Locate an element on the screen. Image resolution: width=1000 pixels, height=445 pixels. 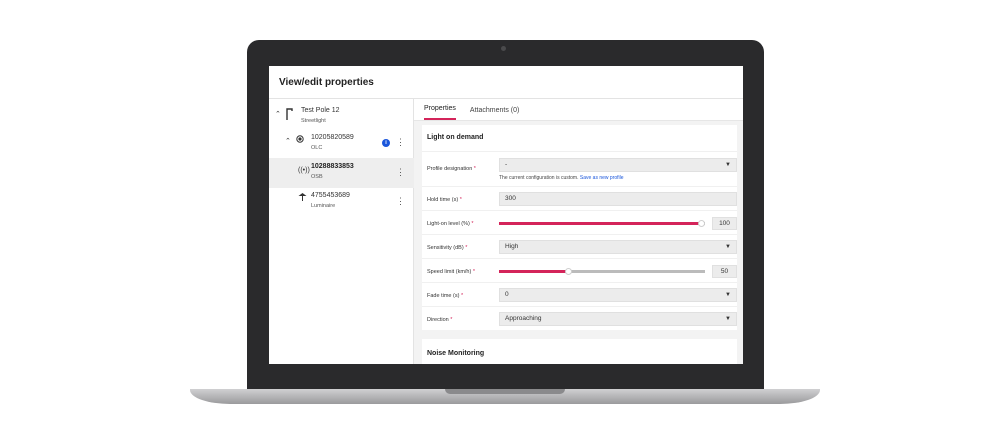
luminaire-icon is located at coordinates (302, 198).